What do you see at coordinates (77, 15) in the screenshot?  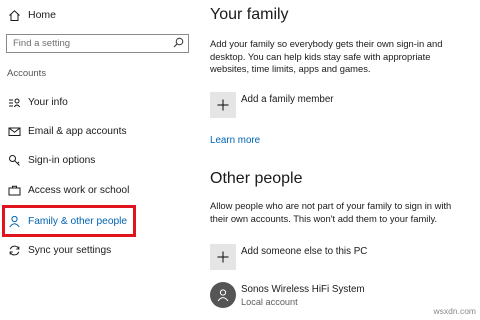 I see `home-nav-item: Home` at bounding box center [77, 15].